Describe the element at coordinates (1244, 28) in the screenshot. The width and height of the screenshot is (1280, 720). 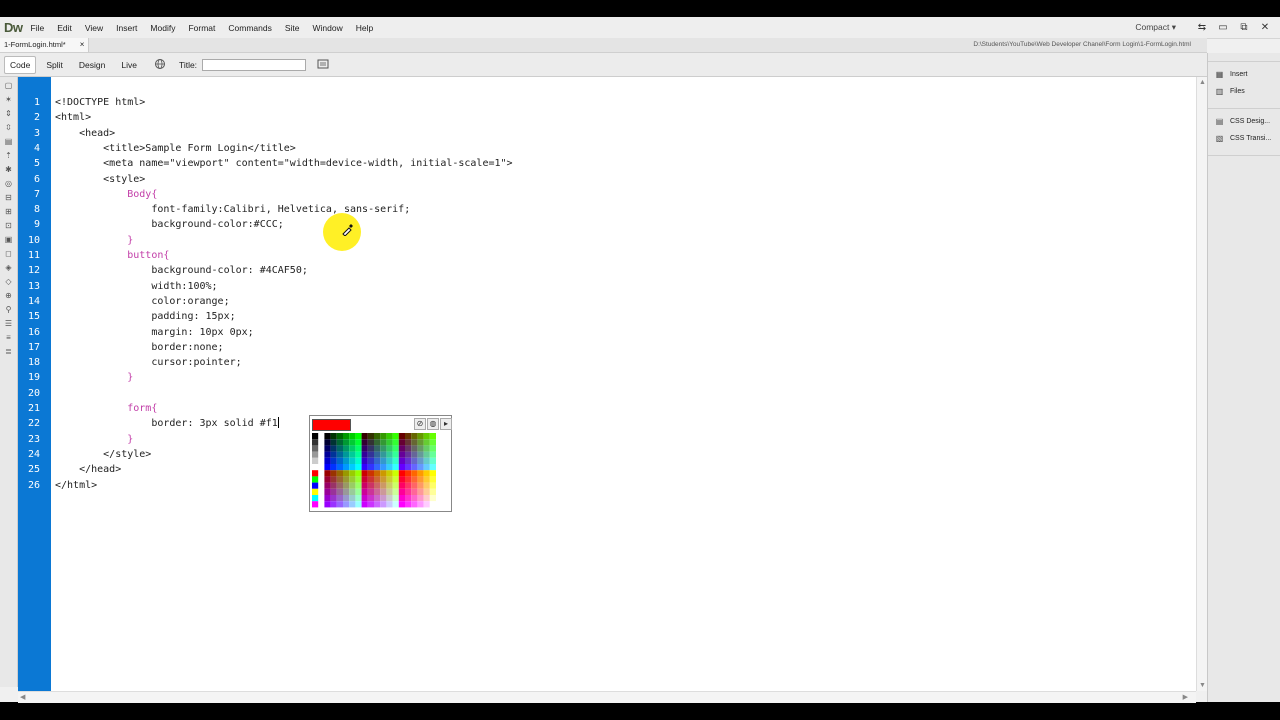
I see `maximize-icon: ⧉` at that location.